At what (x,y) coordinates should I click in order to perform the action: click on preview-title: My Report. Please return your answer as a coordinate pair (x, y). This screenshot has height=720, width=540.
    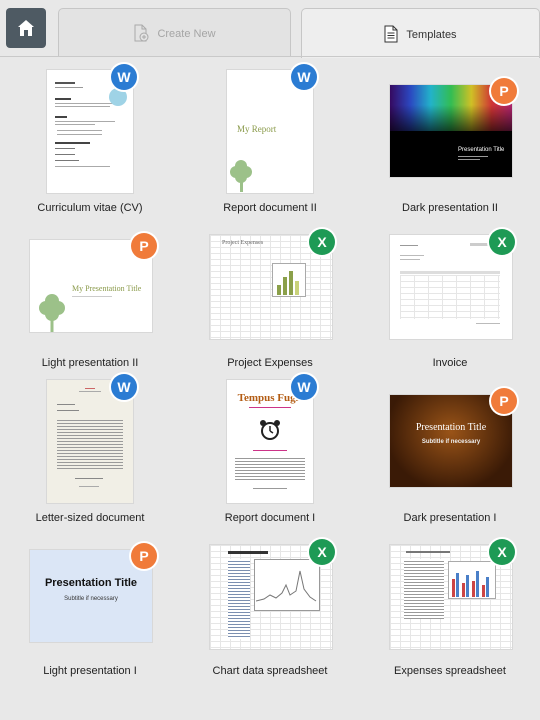
    Looking at the image, I should click on (257, 129).